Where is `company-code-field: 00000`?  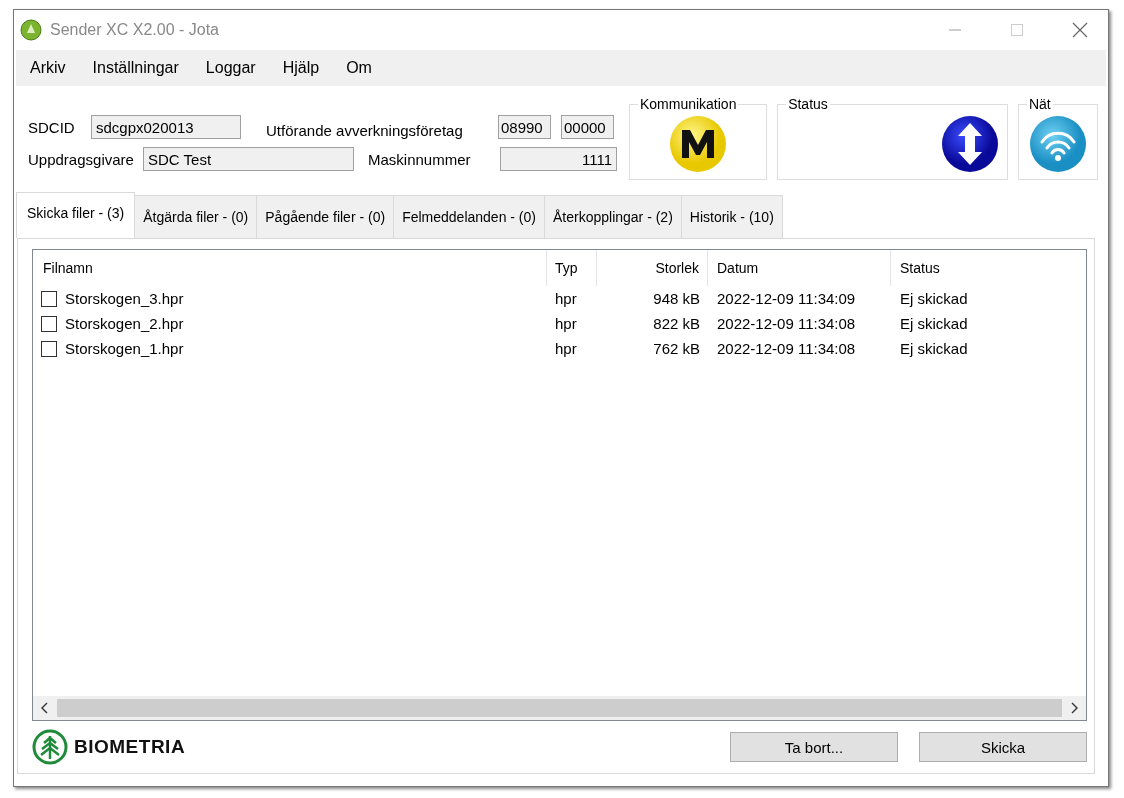
company-code-field: 00000 is located at coordinates (587, 127).